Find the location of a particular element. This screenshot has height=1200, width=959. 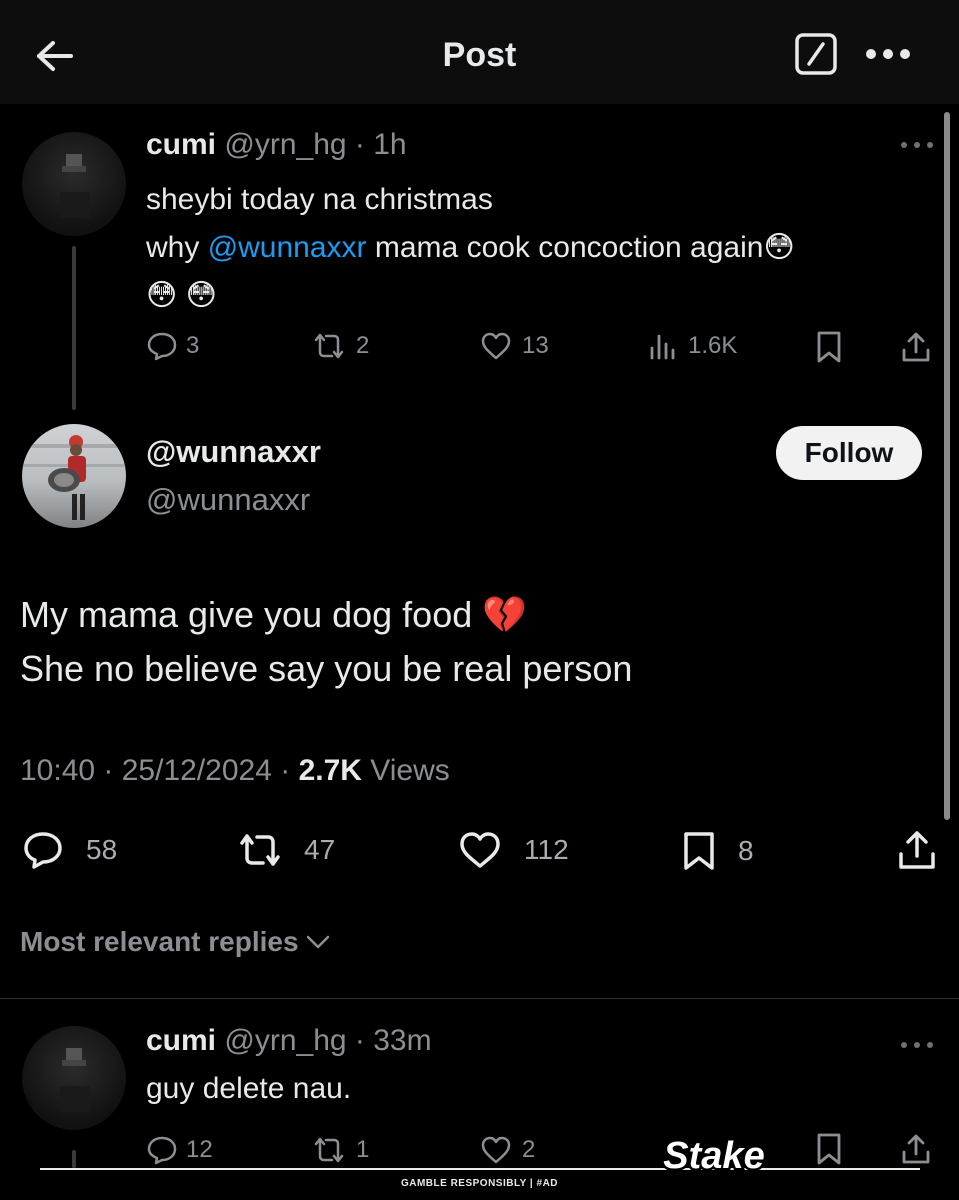

tweet-text-line: sheybi today na christmas is located at coordinates (319, 199).